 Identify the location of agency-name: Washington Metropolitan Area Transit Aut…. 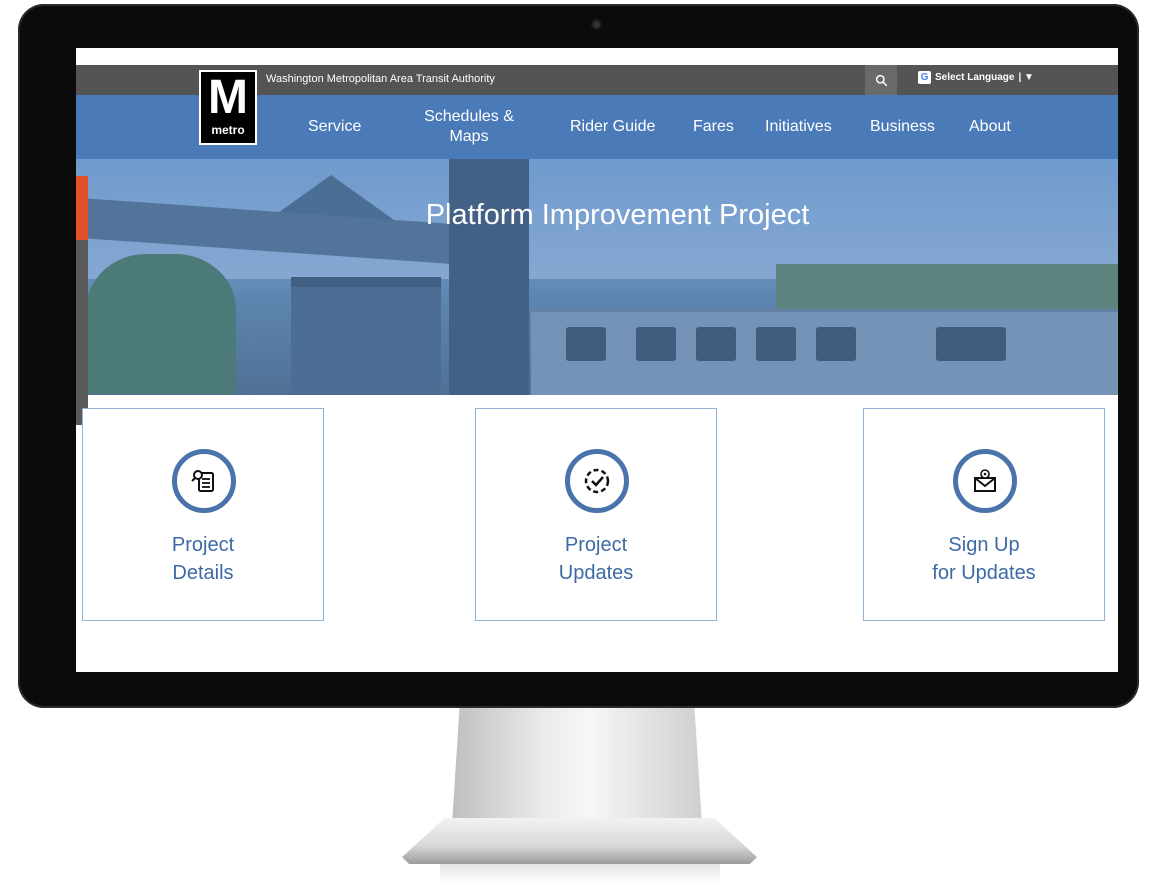
(380, 79).